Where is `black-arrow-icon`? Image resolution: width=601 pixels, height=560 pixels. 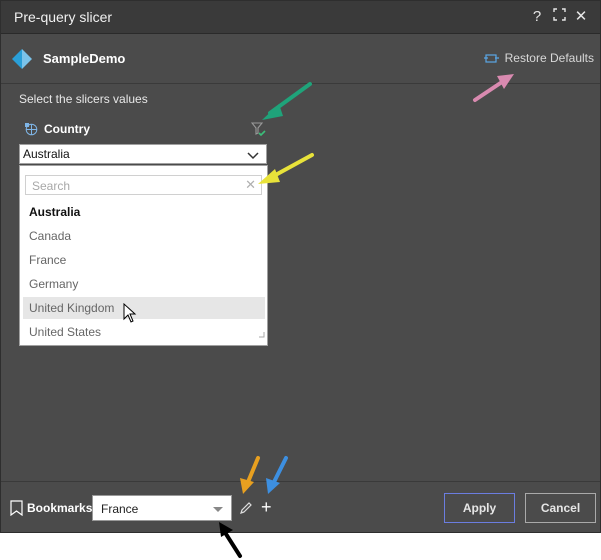 black-arrow-icon is located at coordinates (230, 540).